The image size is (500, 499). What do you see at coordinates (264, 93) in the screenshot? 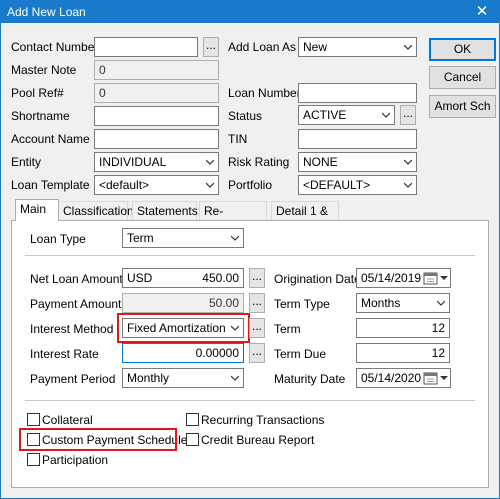
I see `loan-number-label: Loan Number` at bounding box center [264, 93].